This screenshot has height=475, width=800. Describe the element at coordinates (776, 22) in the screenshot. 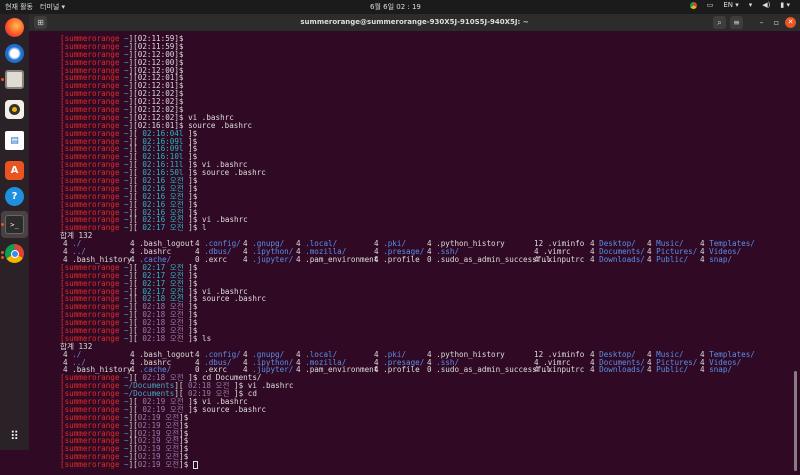

I see `maximize-button: ▫` at that location.